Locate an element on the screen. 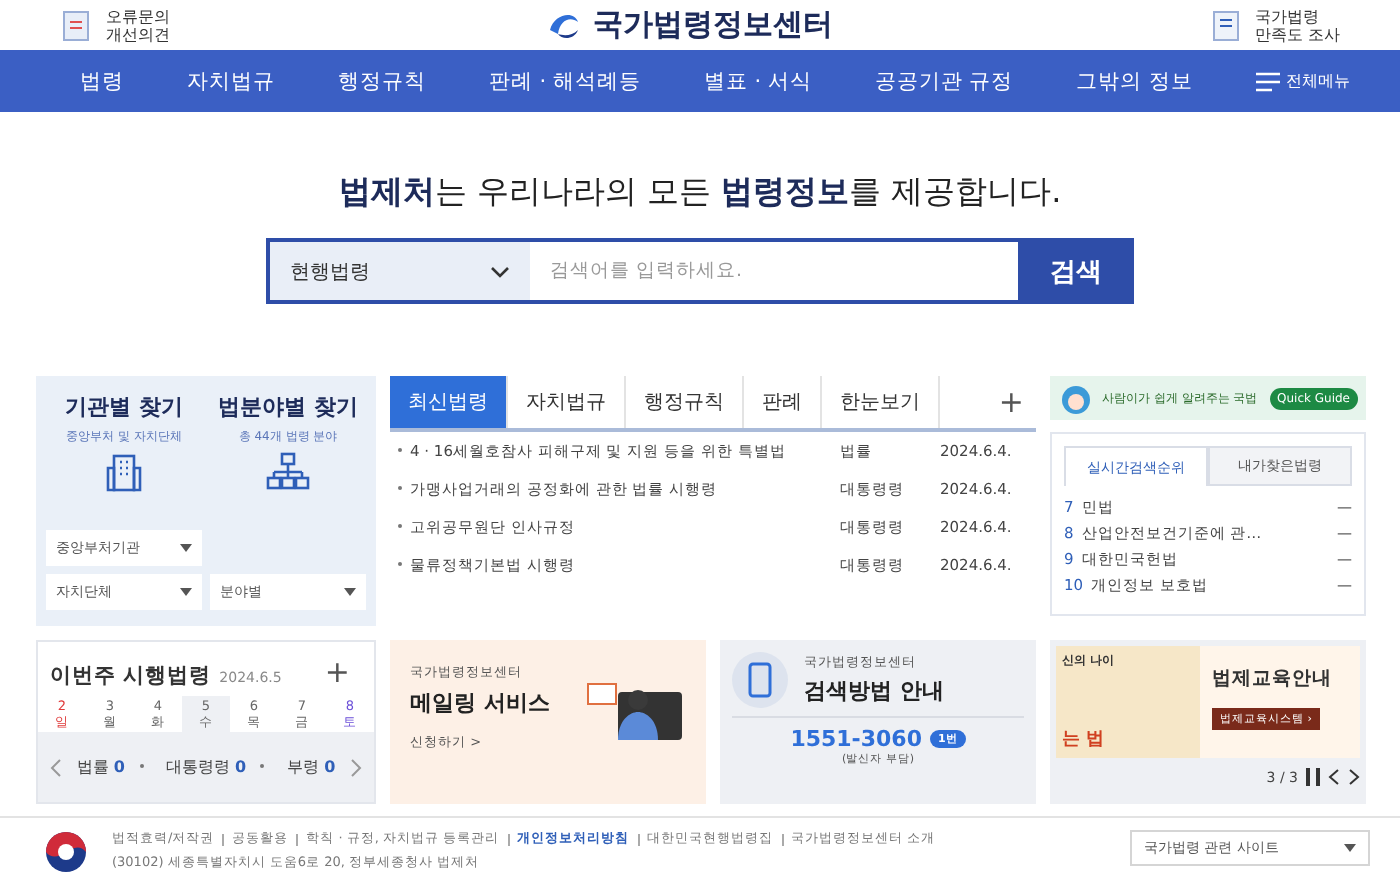 The image size is (1400, 880). nav-menu-item: 법령 is located at coordinates (102, 81).